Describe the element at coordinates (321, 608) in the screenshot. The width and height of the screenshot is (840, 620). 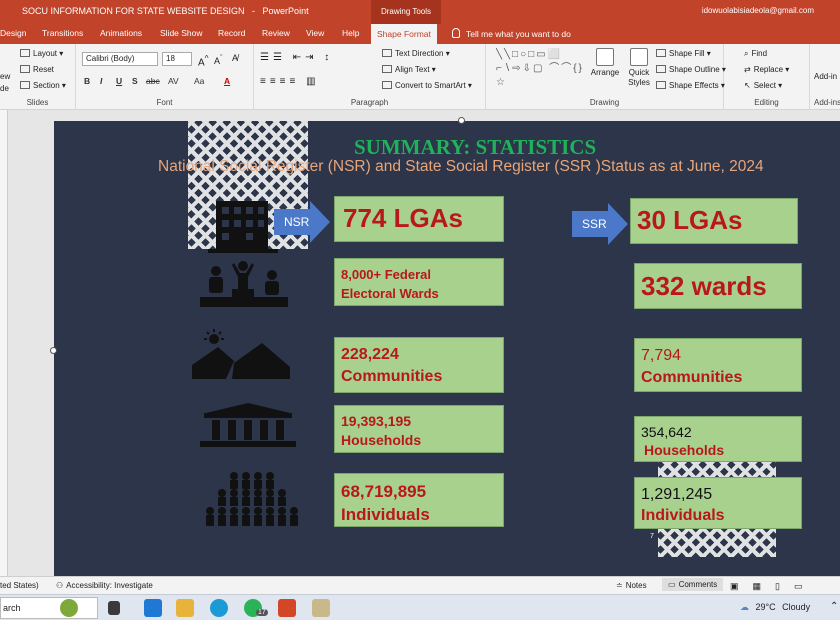
I see `paint-icon` at that location.